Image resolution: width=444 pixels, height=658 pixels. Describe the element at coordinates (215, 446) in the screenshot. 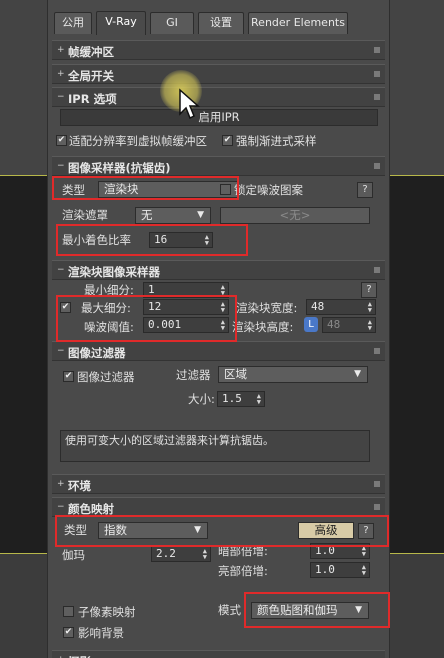

I see `filter-description: 使用可变大小的区域过滤器来计算抗锯齿。` at that location.